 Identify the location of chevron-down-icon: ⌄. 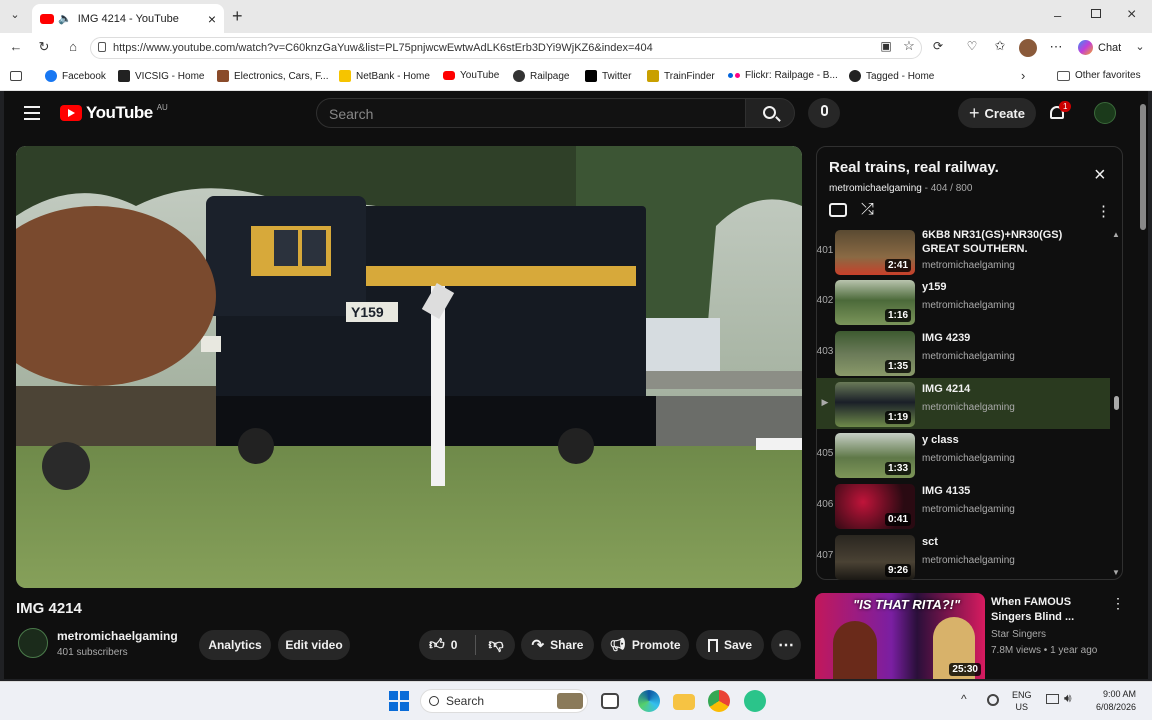
(1140, 46).